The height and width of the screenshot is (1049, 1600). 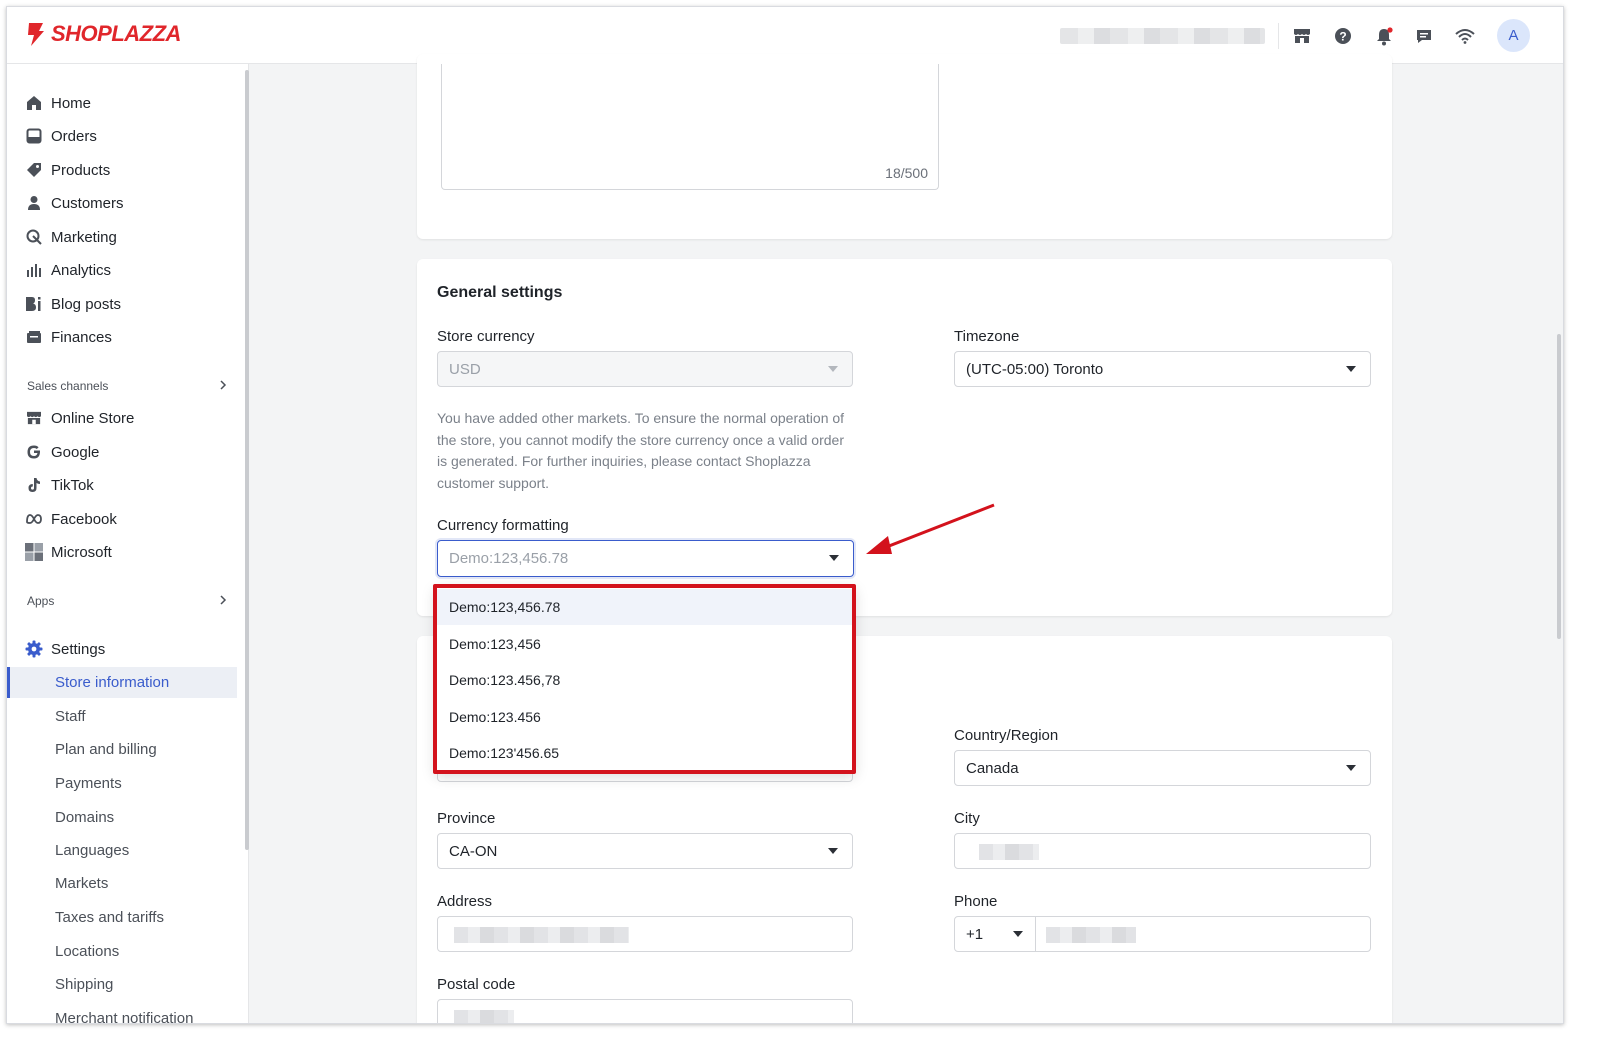 I want to click on sidebar-item-label: Microsoft, so click(x=81, y=552).